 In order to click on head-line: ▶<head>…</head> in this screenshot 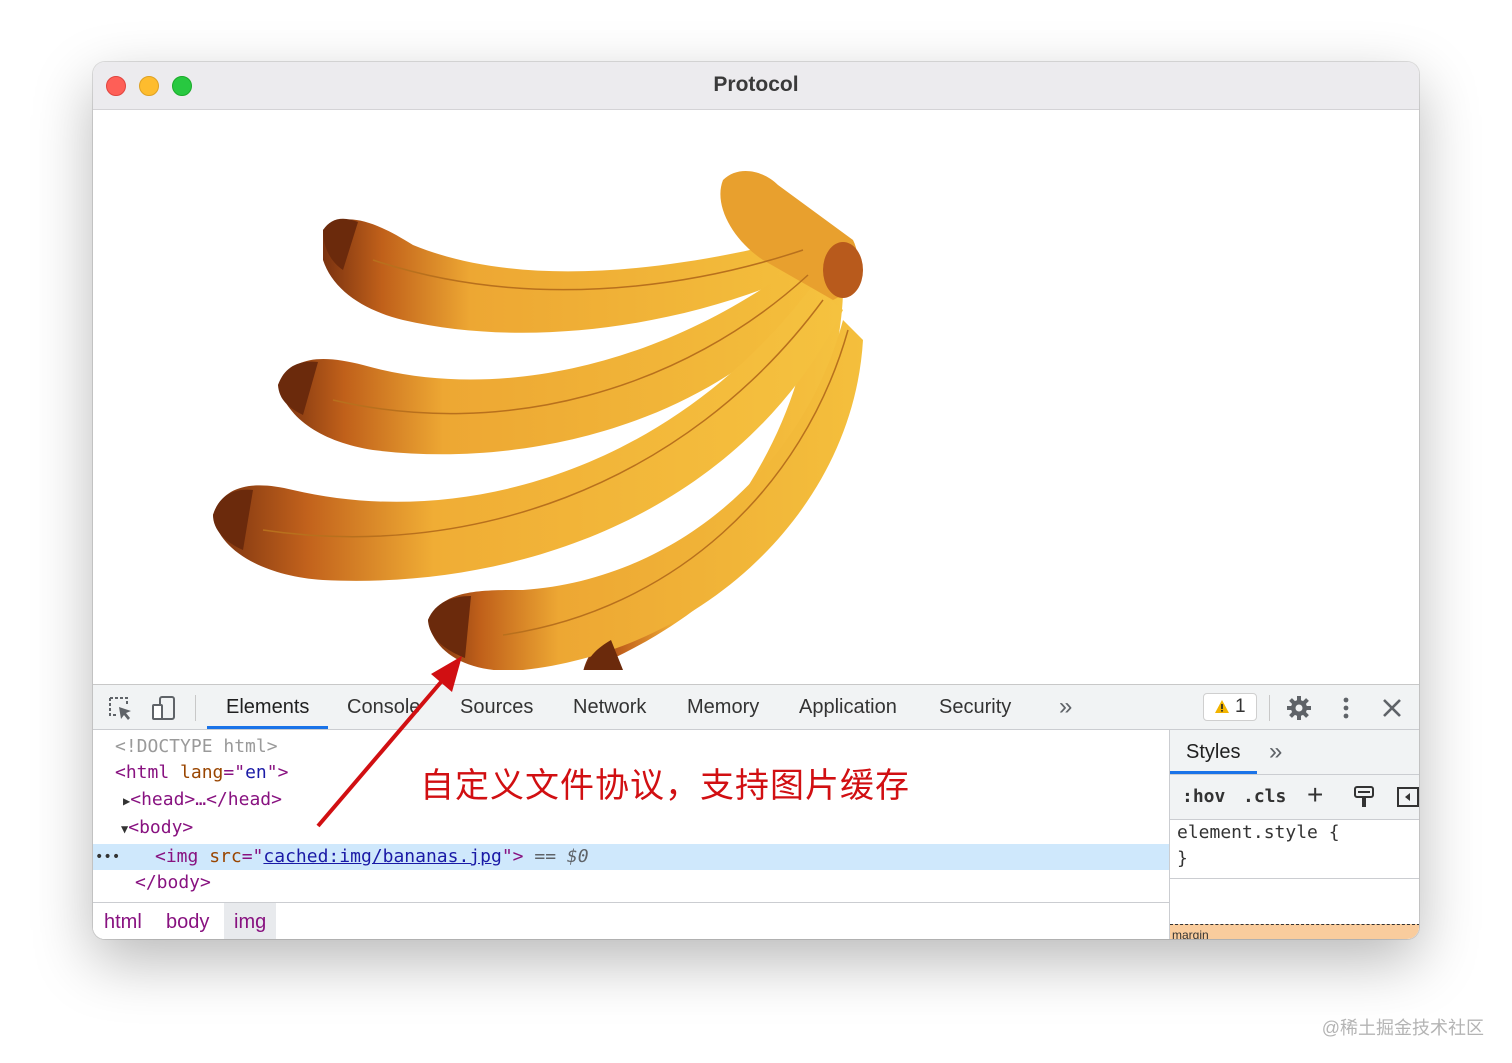, I will do `click(202, 800)`.